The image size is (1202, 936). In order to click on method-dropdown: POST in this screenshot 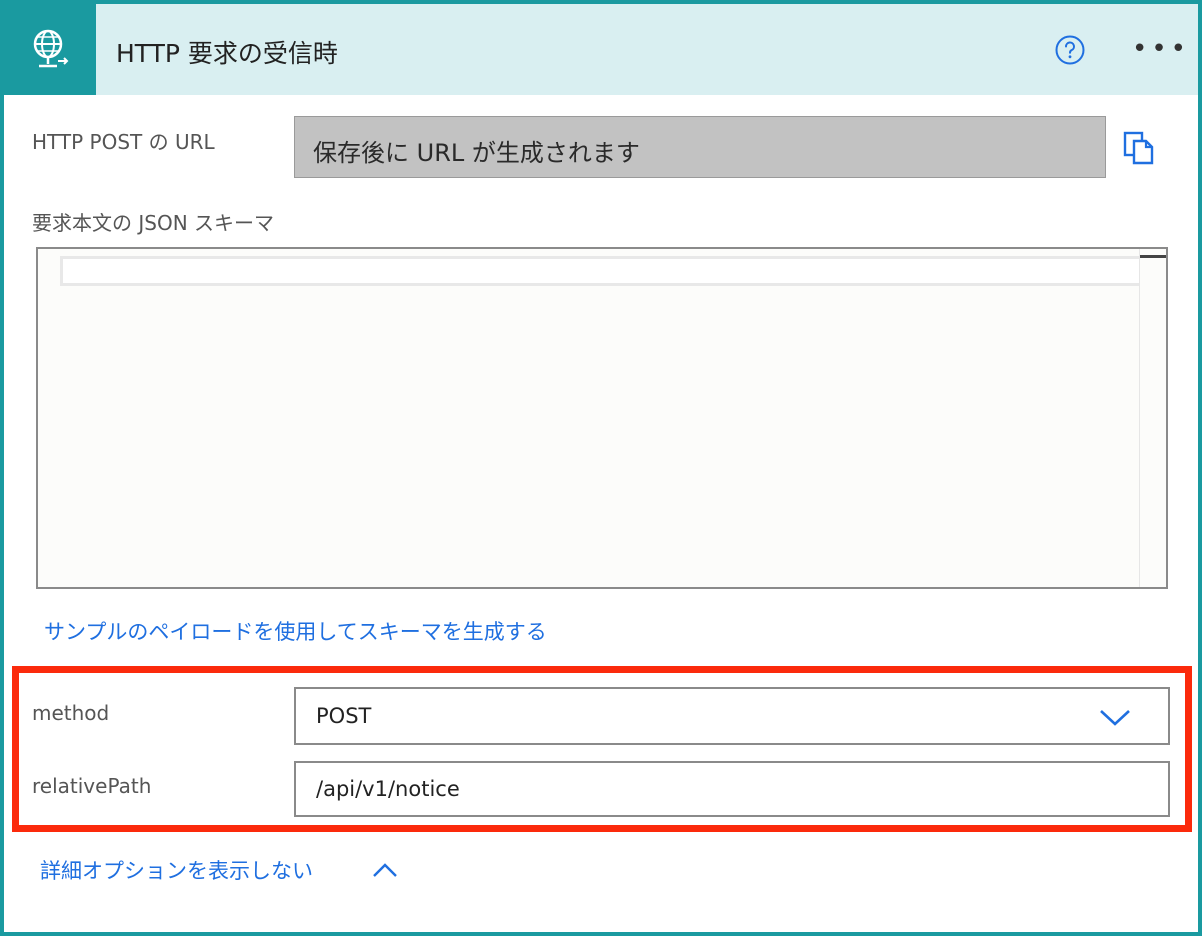, I will do `click(732, 716)`.